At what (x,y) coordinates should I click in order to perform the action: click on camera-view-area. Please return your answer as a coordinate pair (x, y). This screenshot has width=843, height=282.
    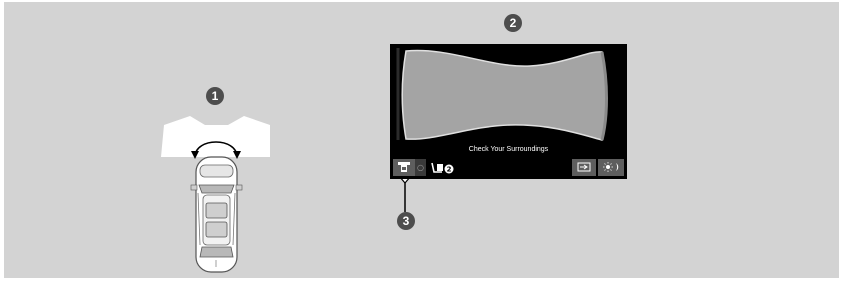
    Looking at the image, I should click on (504, 95).